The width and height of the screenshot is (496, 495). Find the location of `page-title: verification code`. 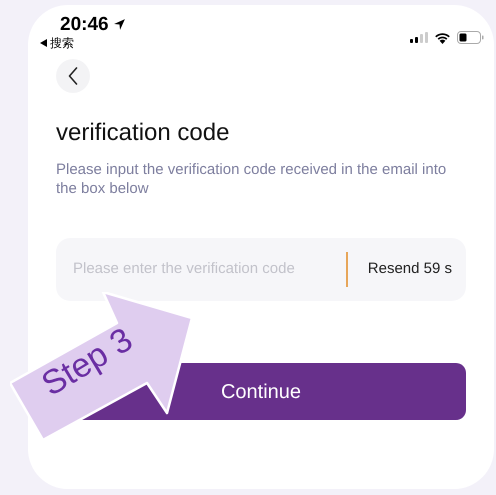

page-title: verification code is located at coordinates (143, 133).